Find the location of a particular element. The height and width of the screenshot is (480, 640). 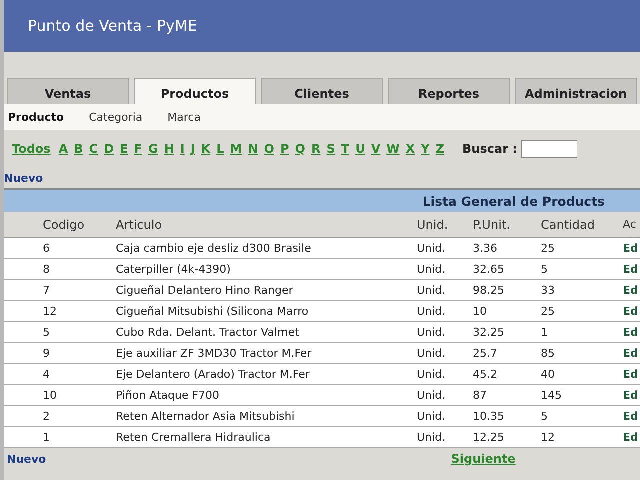

nav-tab: Ventas is located at coordinates (68, 91).